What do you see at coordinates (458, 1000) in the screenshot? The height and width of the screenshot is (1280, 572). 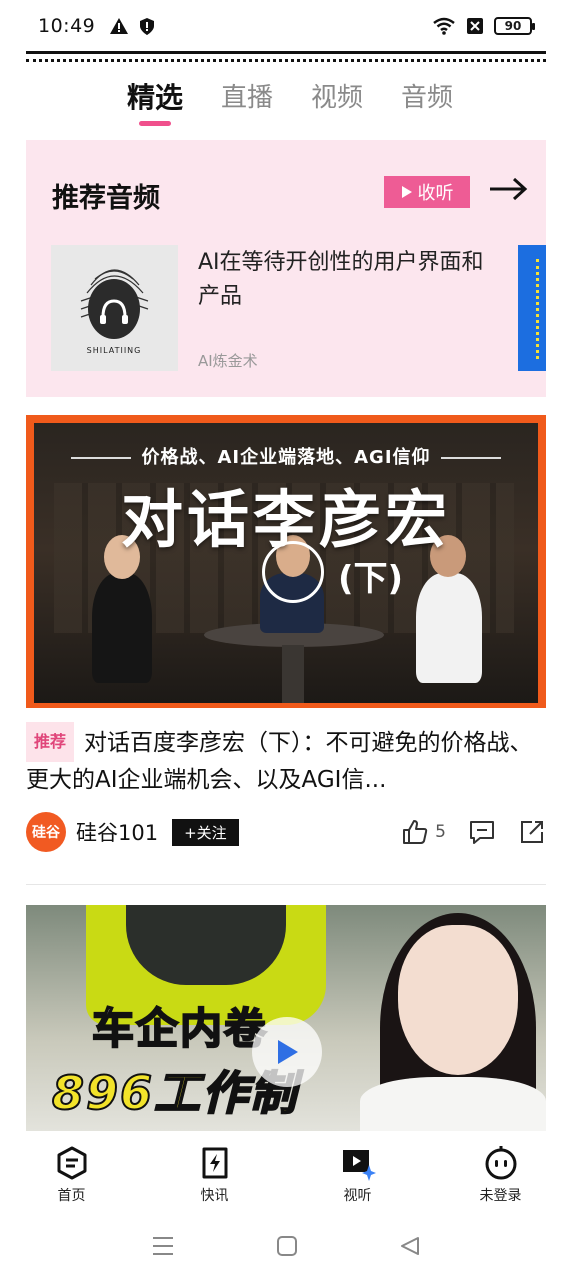 I see `presenter-face` at bounding box center [458, 1000].